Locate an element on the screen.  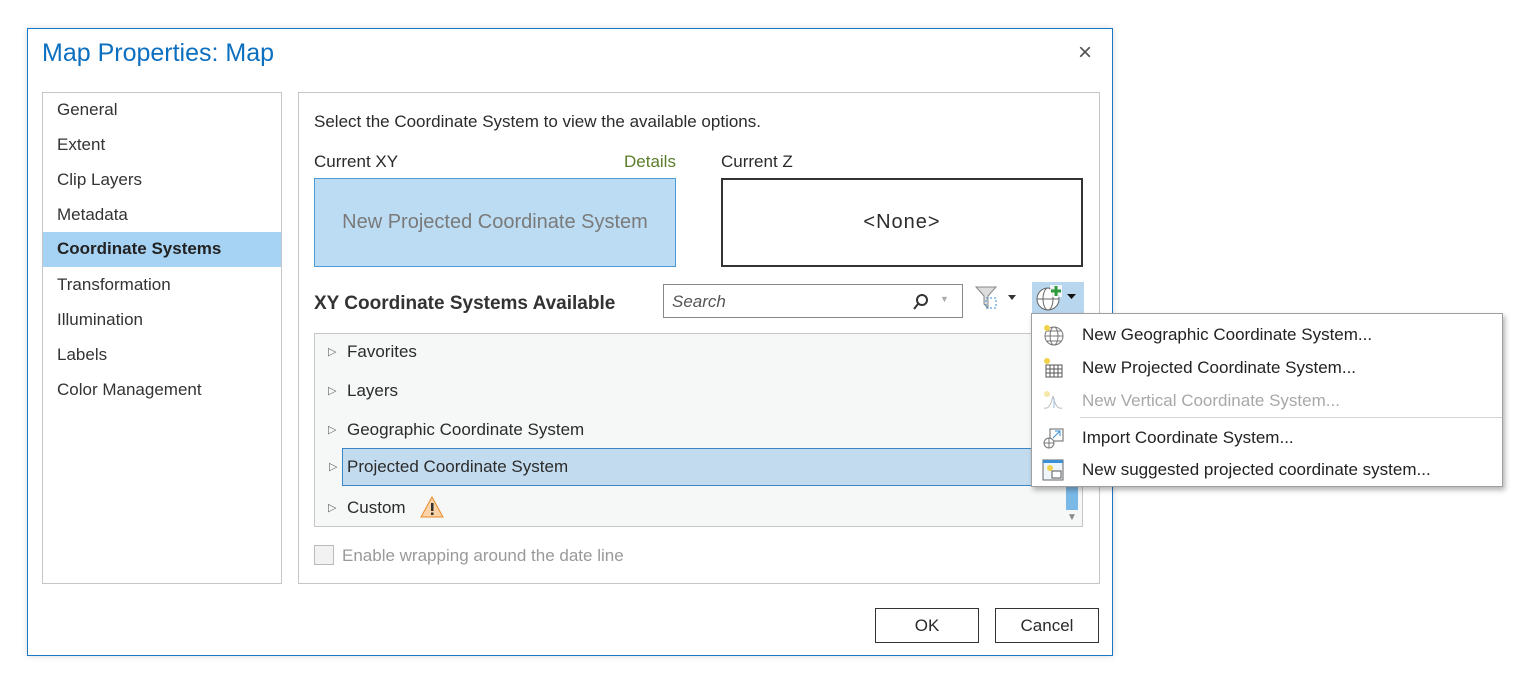
new-projected-grid-icon is located at coordinates (1053, 368).